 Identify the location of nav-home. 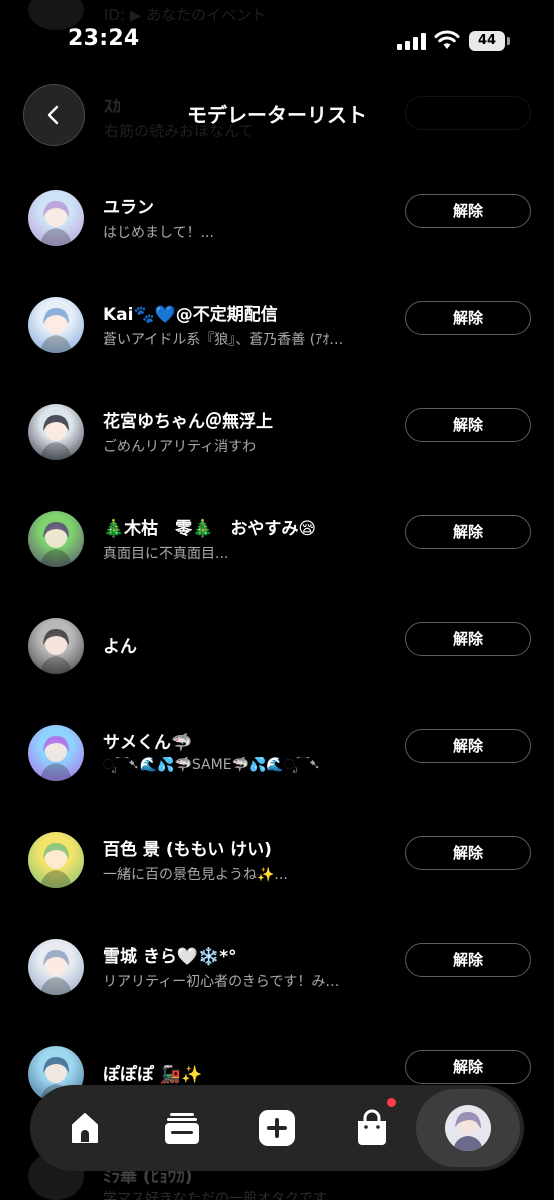
(85, 1128).